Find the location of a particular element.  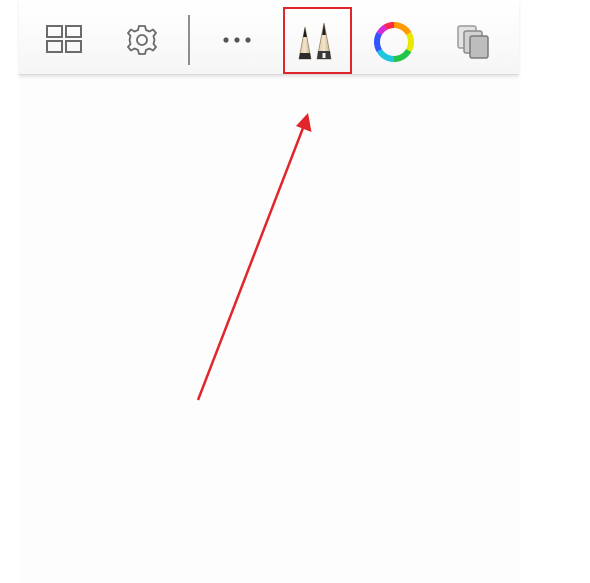

annotation-arrow is located at coordinates (254, 257).